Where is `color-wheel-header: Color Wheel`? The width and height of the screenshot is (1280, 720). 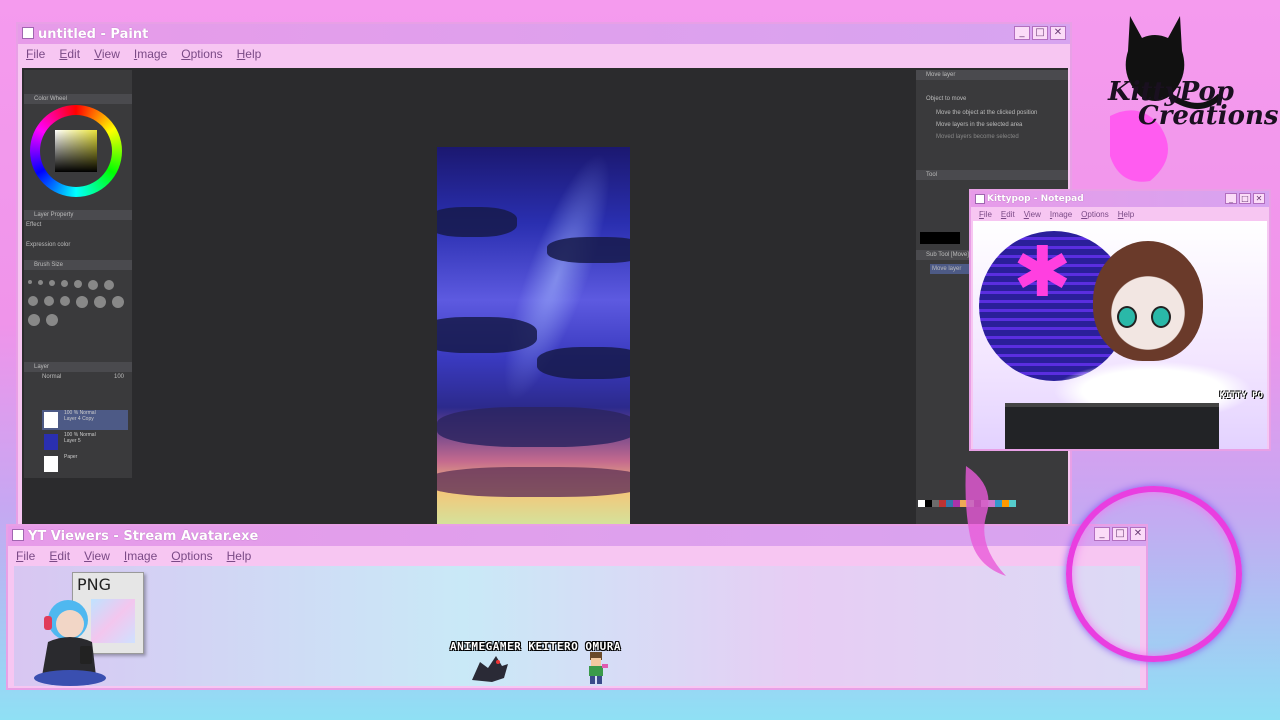 color-wheel-header: Color Wheel is located at coordinates (78, 99).